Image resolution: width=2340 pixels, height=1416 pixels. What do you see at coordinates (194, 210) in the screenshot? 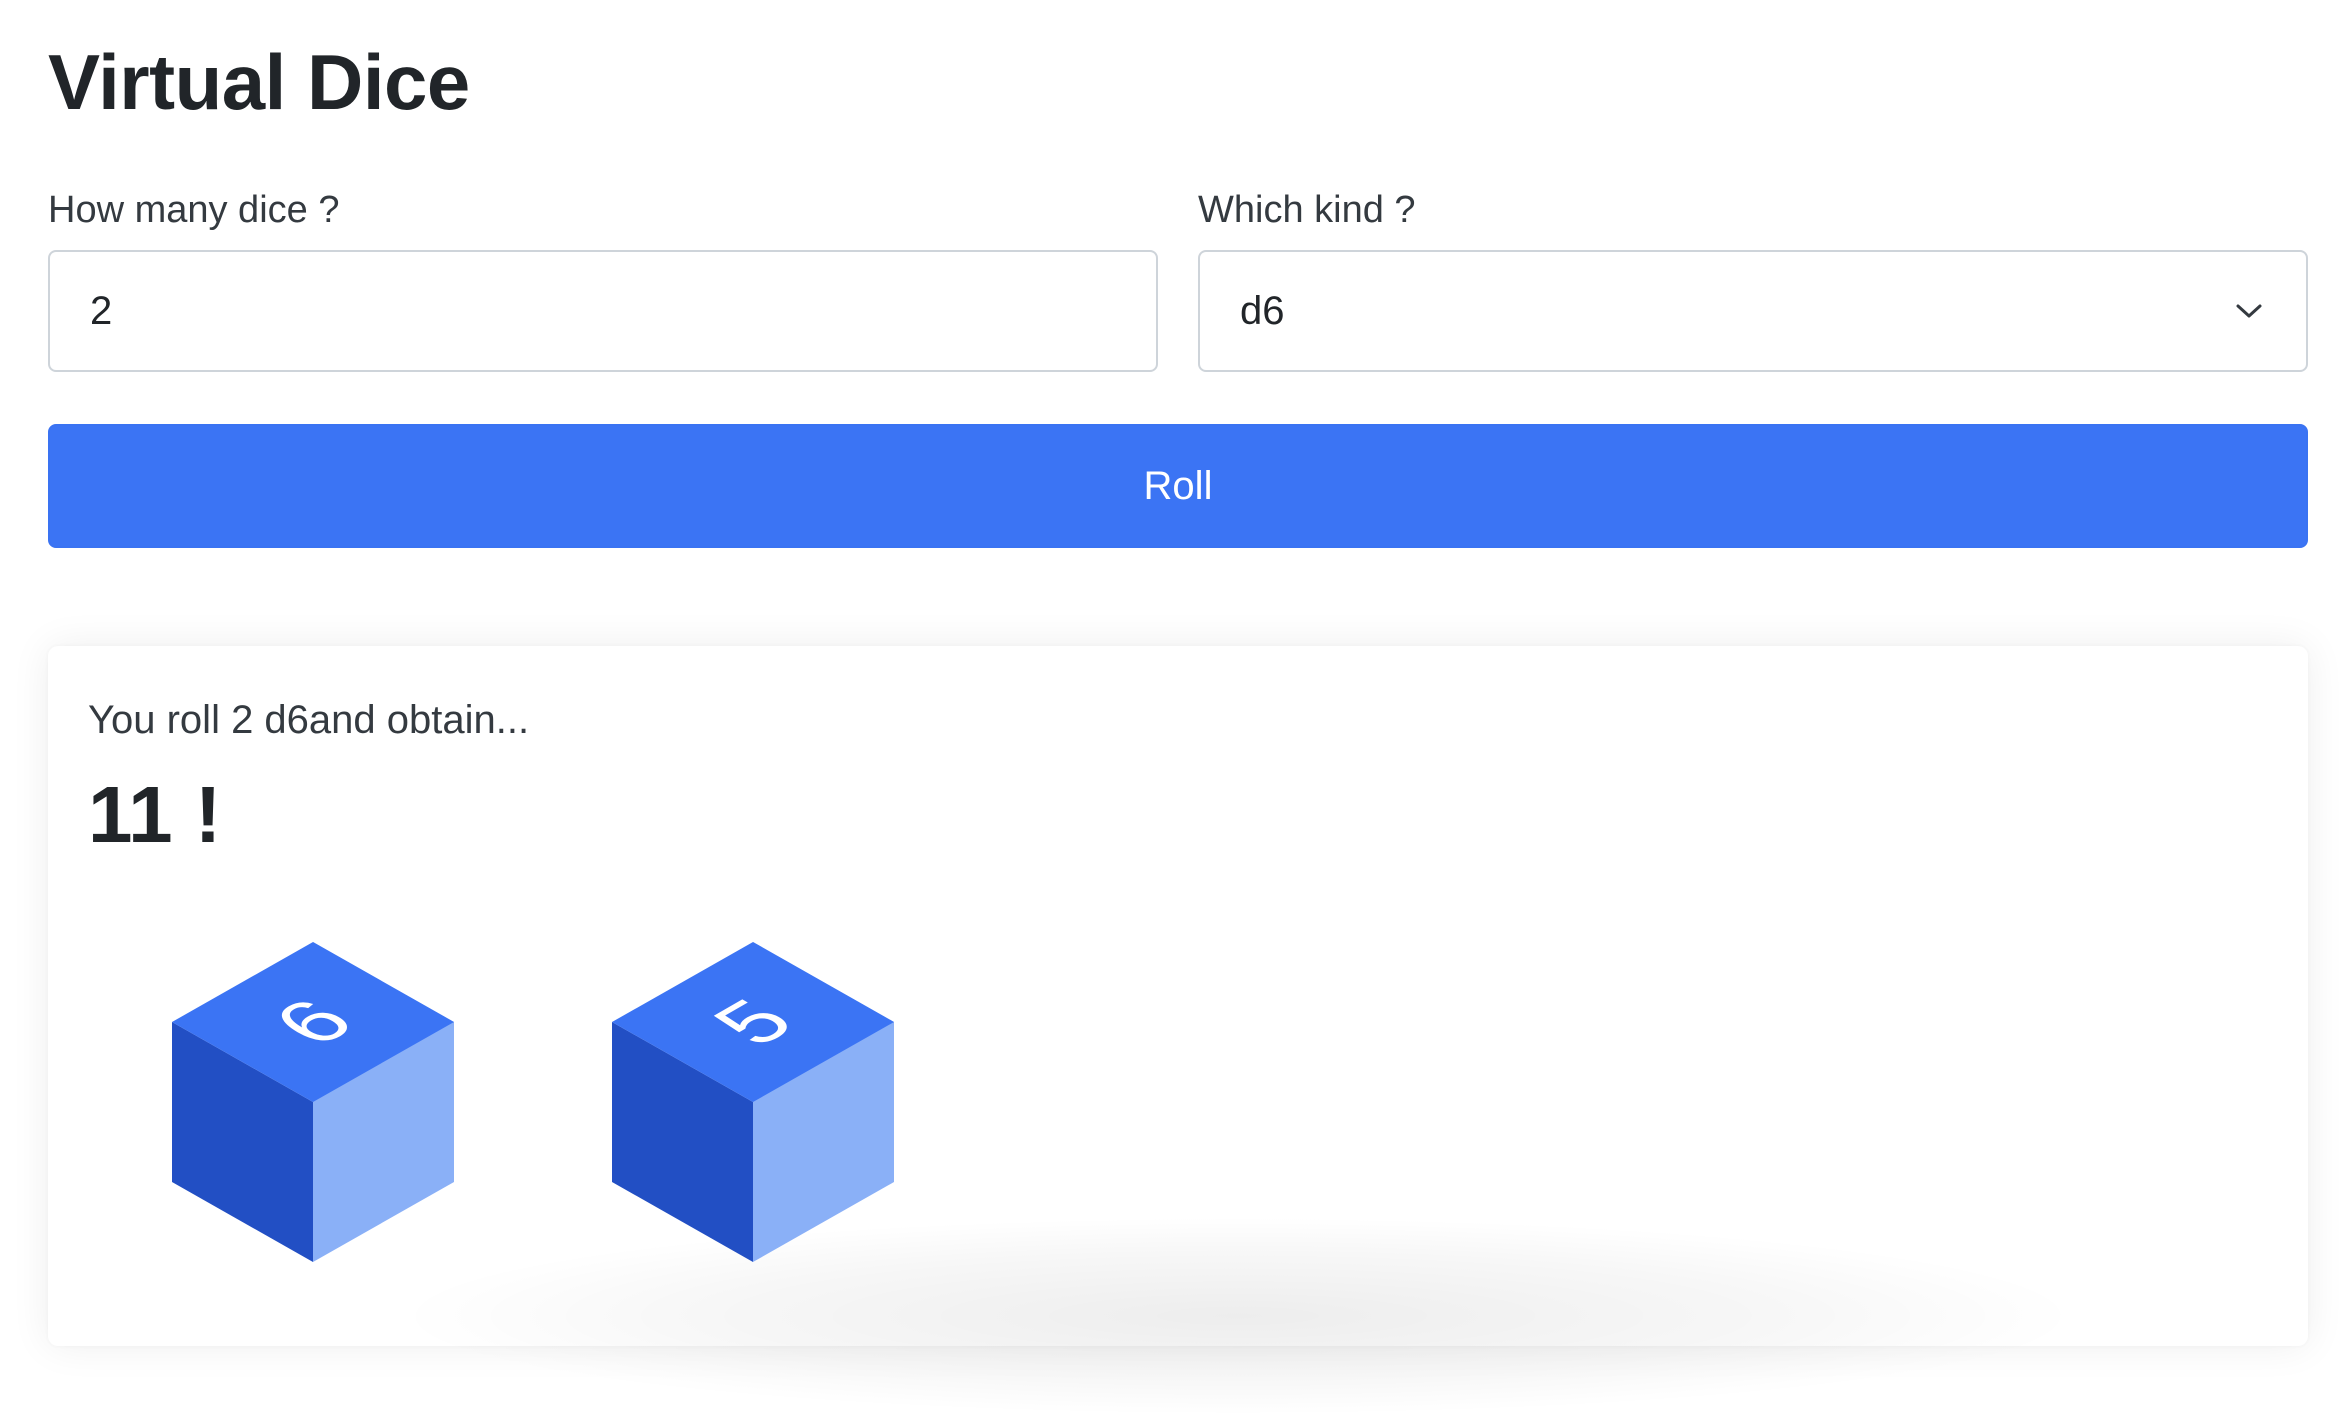
I see `dice-count-label: How many dice ?` at bounding box center [194, 210].